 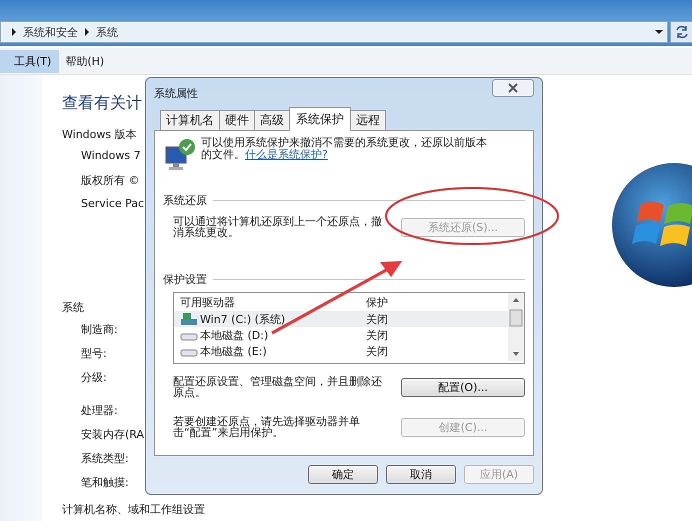 I want to click on info-label: Service Pac, so click(x=112, y=204).